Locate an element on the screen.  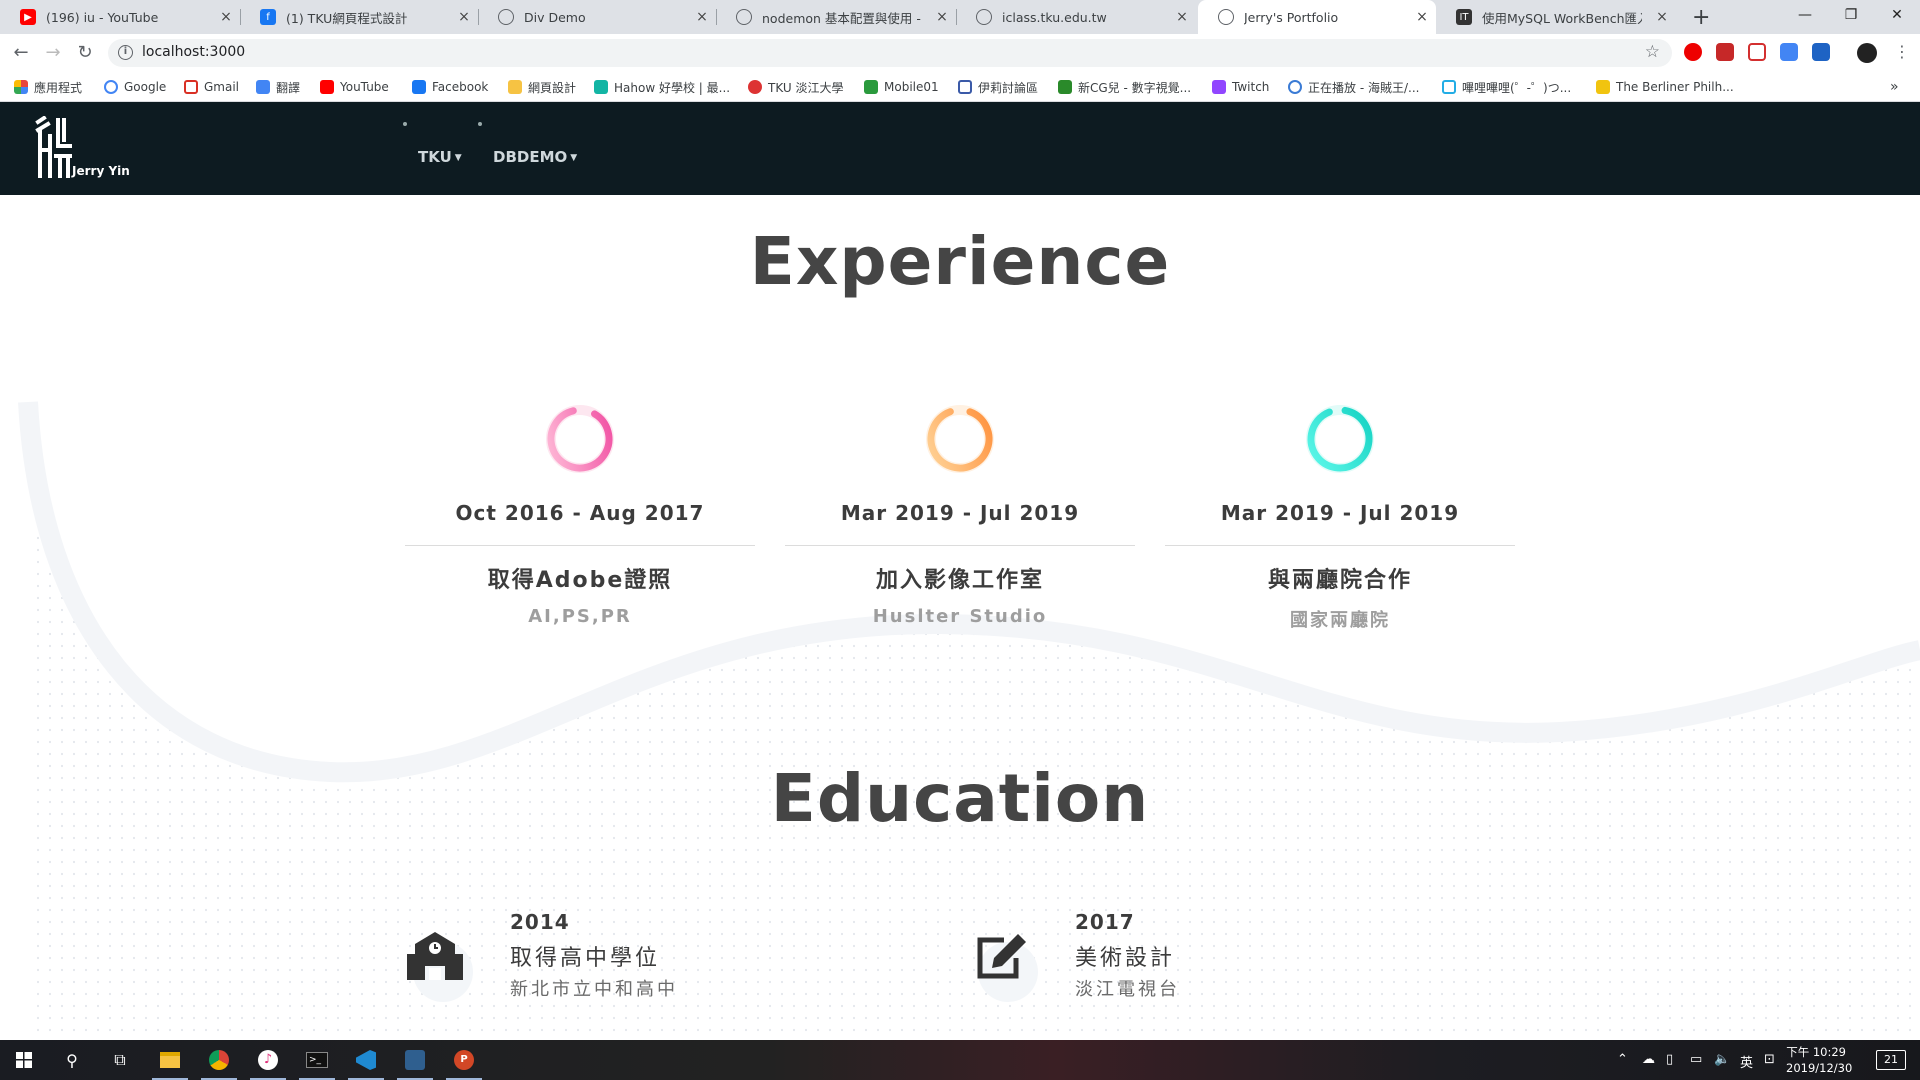
hahow-icon is located at coordinates (601, 87).